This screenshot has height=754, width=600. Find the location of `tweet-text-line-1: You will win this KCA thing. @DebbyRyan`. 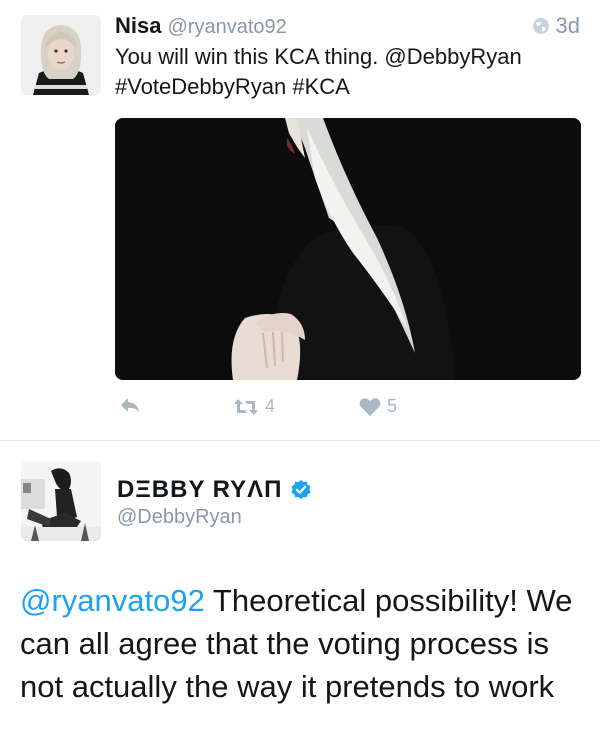

tweet-text-line-1: You will win this KCA thing. @DebbyRyan is located at coordinates (318, 56).